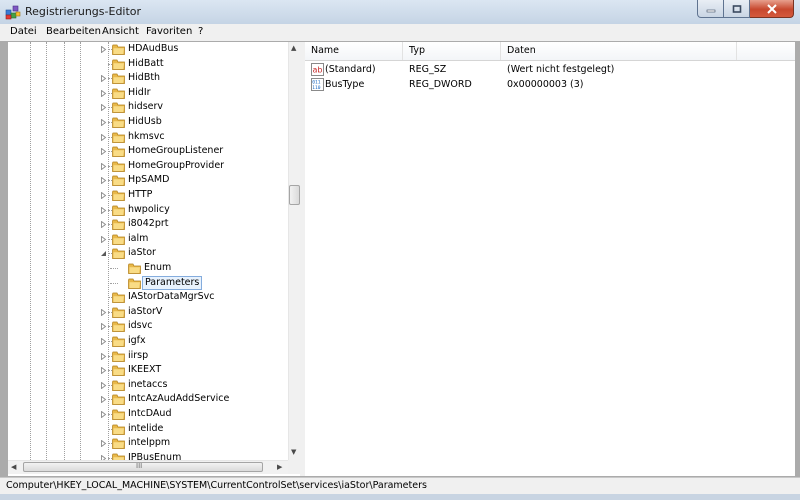  What do you see at coordinates (148, 443) in the screenshot?
I see `tree-item: intelppm` at bounding box center [148, 443].